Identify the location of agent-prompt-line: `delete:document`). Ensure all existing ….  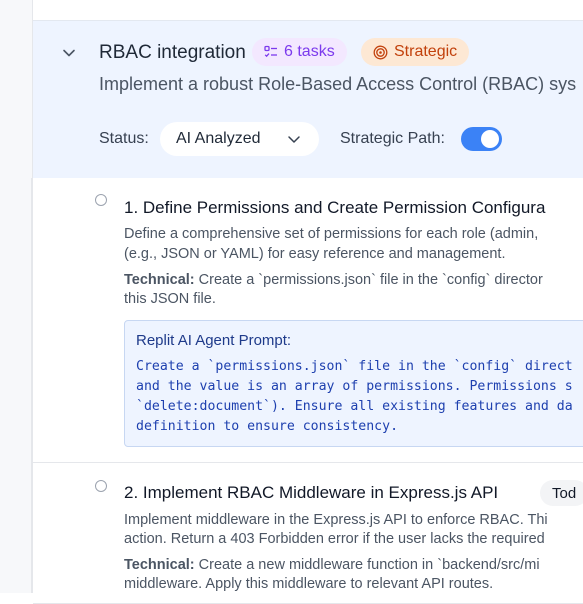
(354, 406).